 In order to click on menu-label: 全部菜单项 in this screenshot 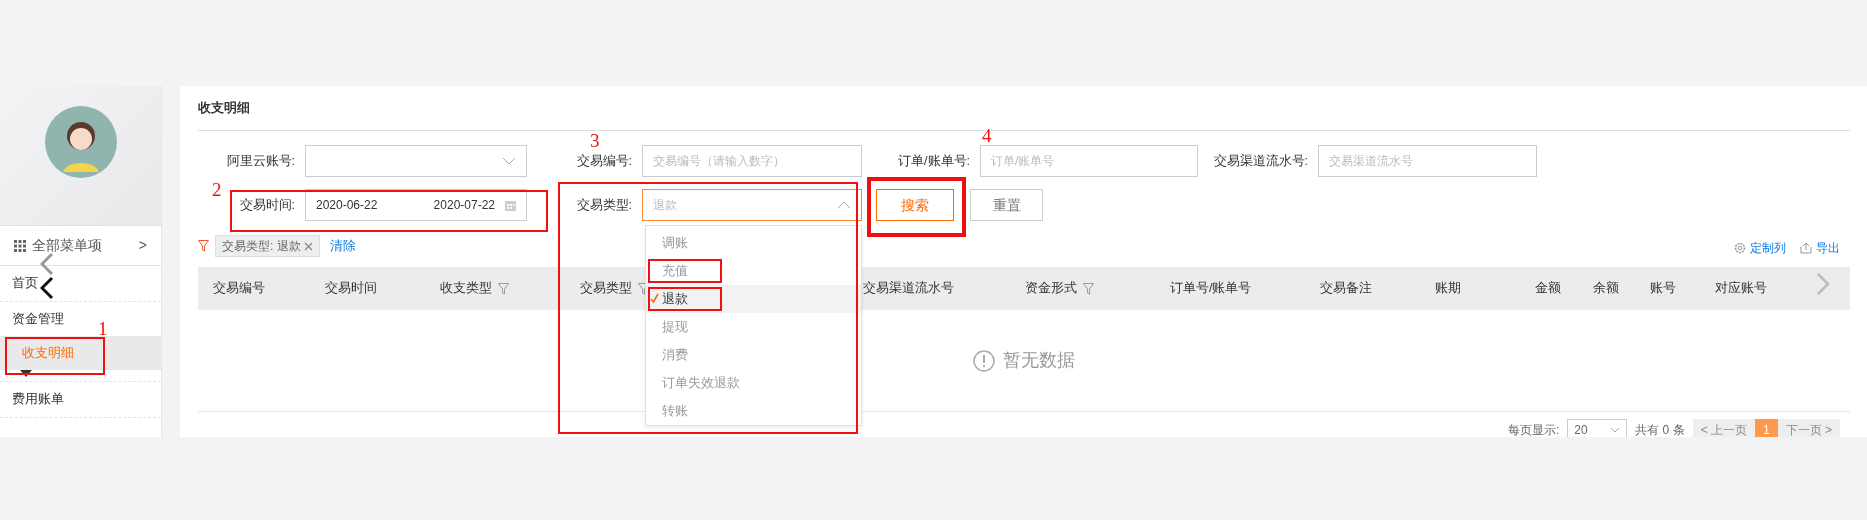, I will do `click(67, 245)`.